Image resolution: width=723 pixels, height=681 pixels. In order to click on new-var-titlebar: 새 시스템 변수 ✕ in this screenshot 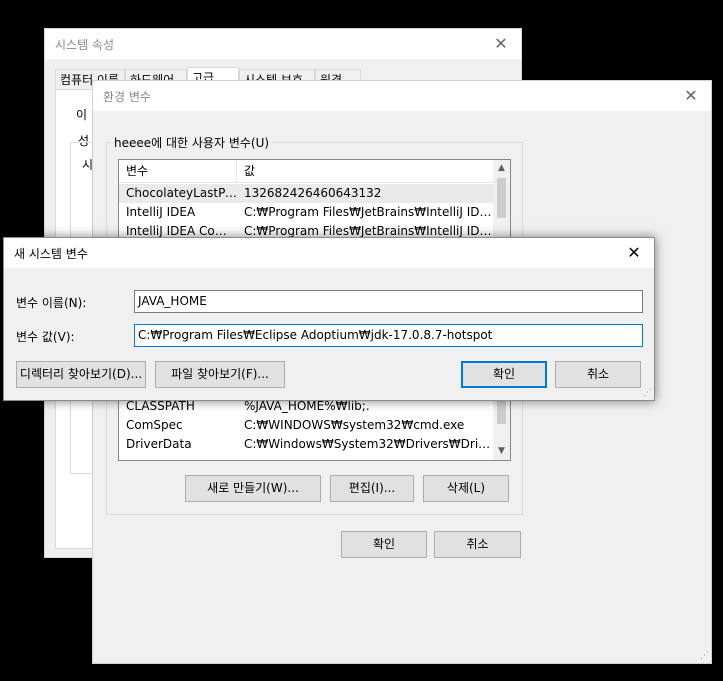, I will do `click(329, 253)`.